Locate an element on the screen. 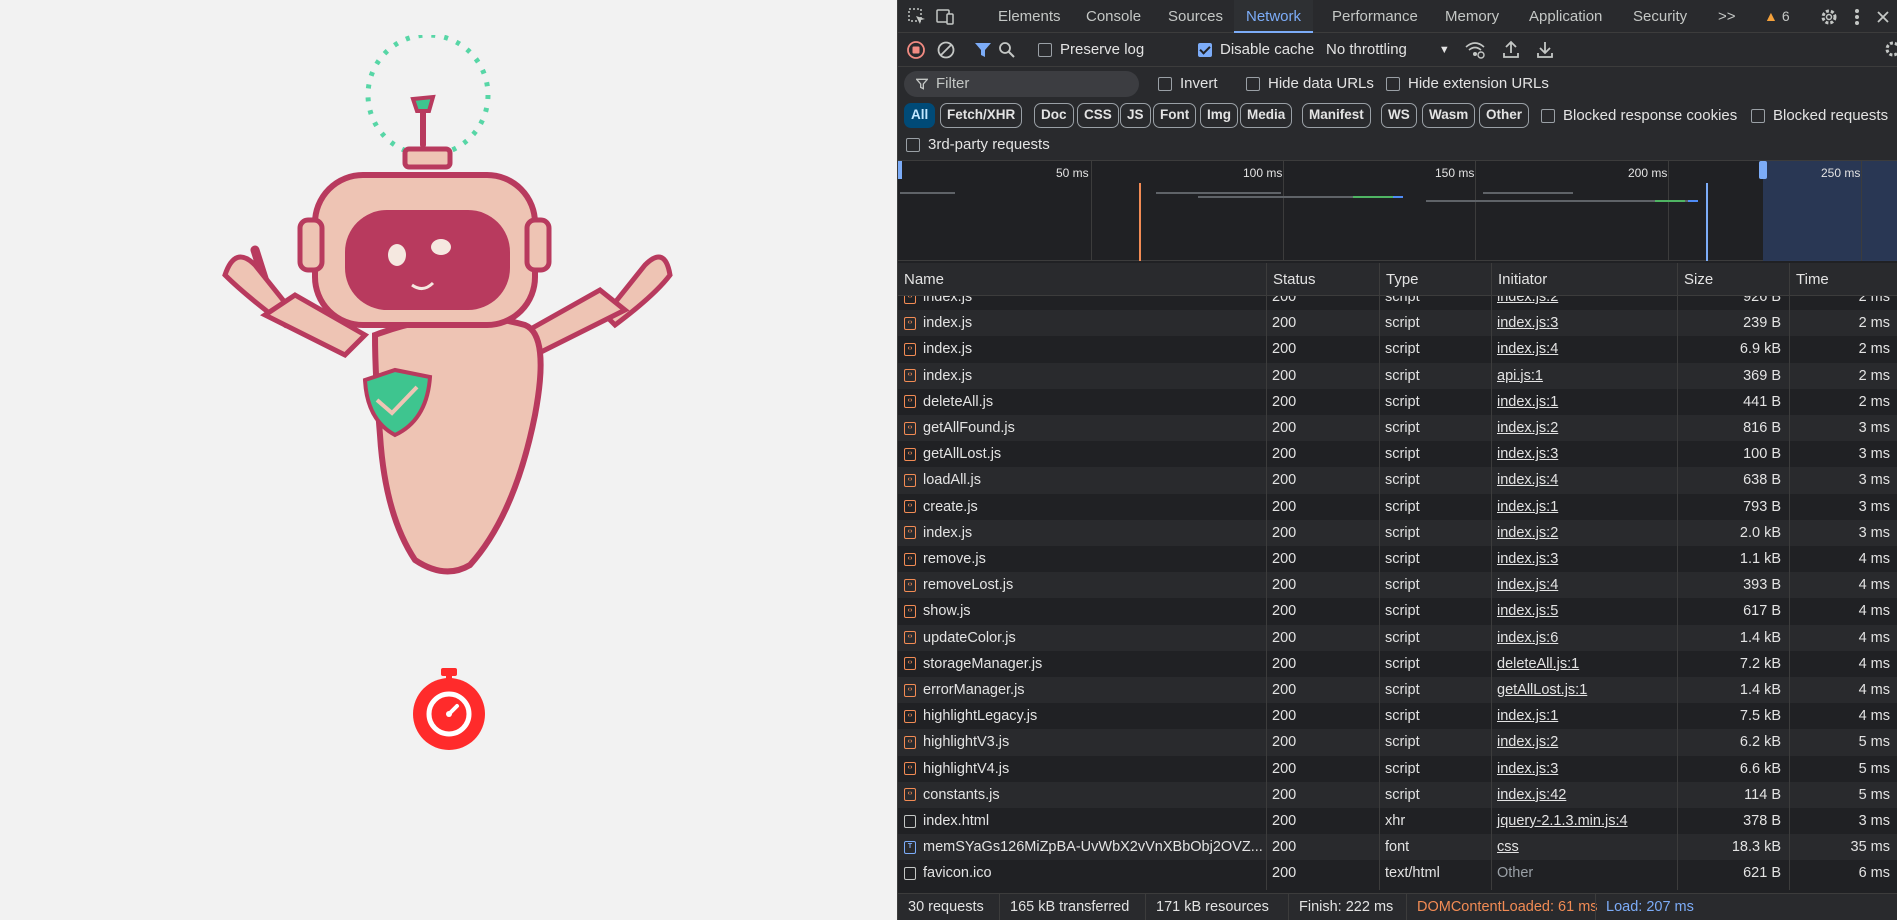  search-icon is located at coordinates (1007, 52).